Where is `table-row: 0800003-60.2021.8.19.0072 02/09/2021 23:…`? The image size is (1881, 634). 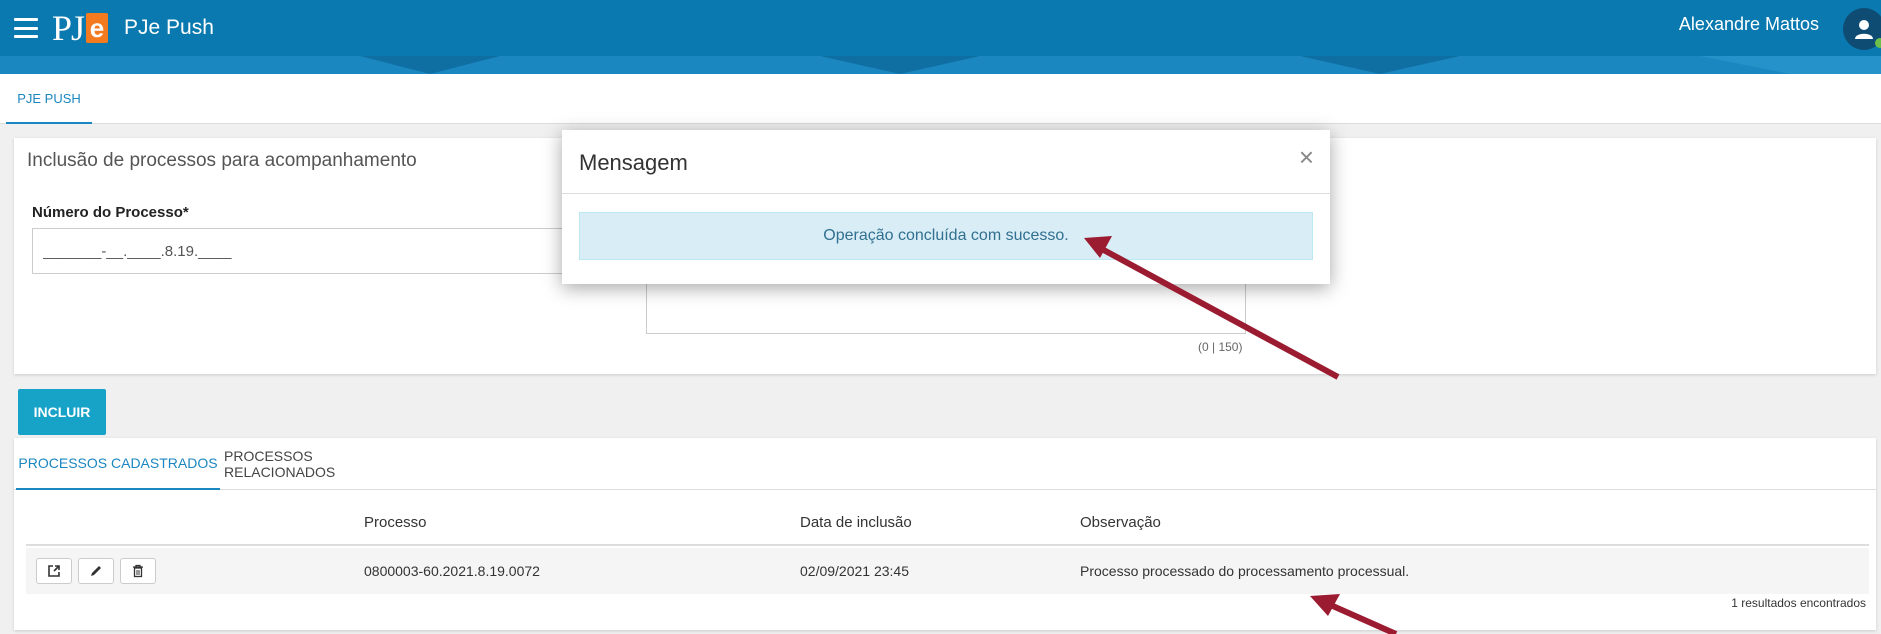 table-row: 0800003-60.2021.8.19.0072 02/09/2021 23:… is located at coordinates (947, 571).